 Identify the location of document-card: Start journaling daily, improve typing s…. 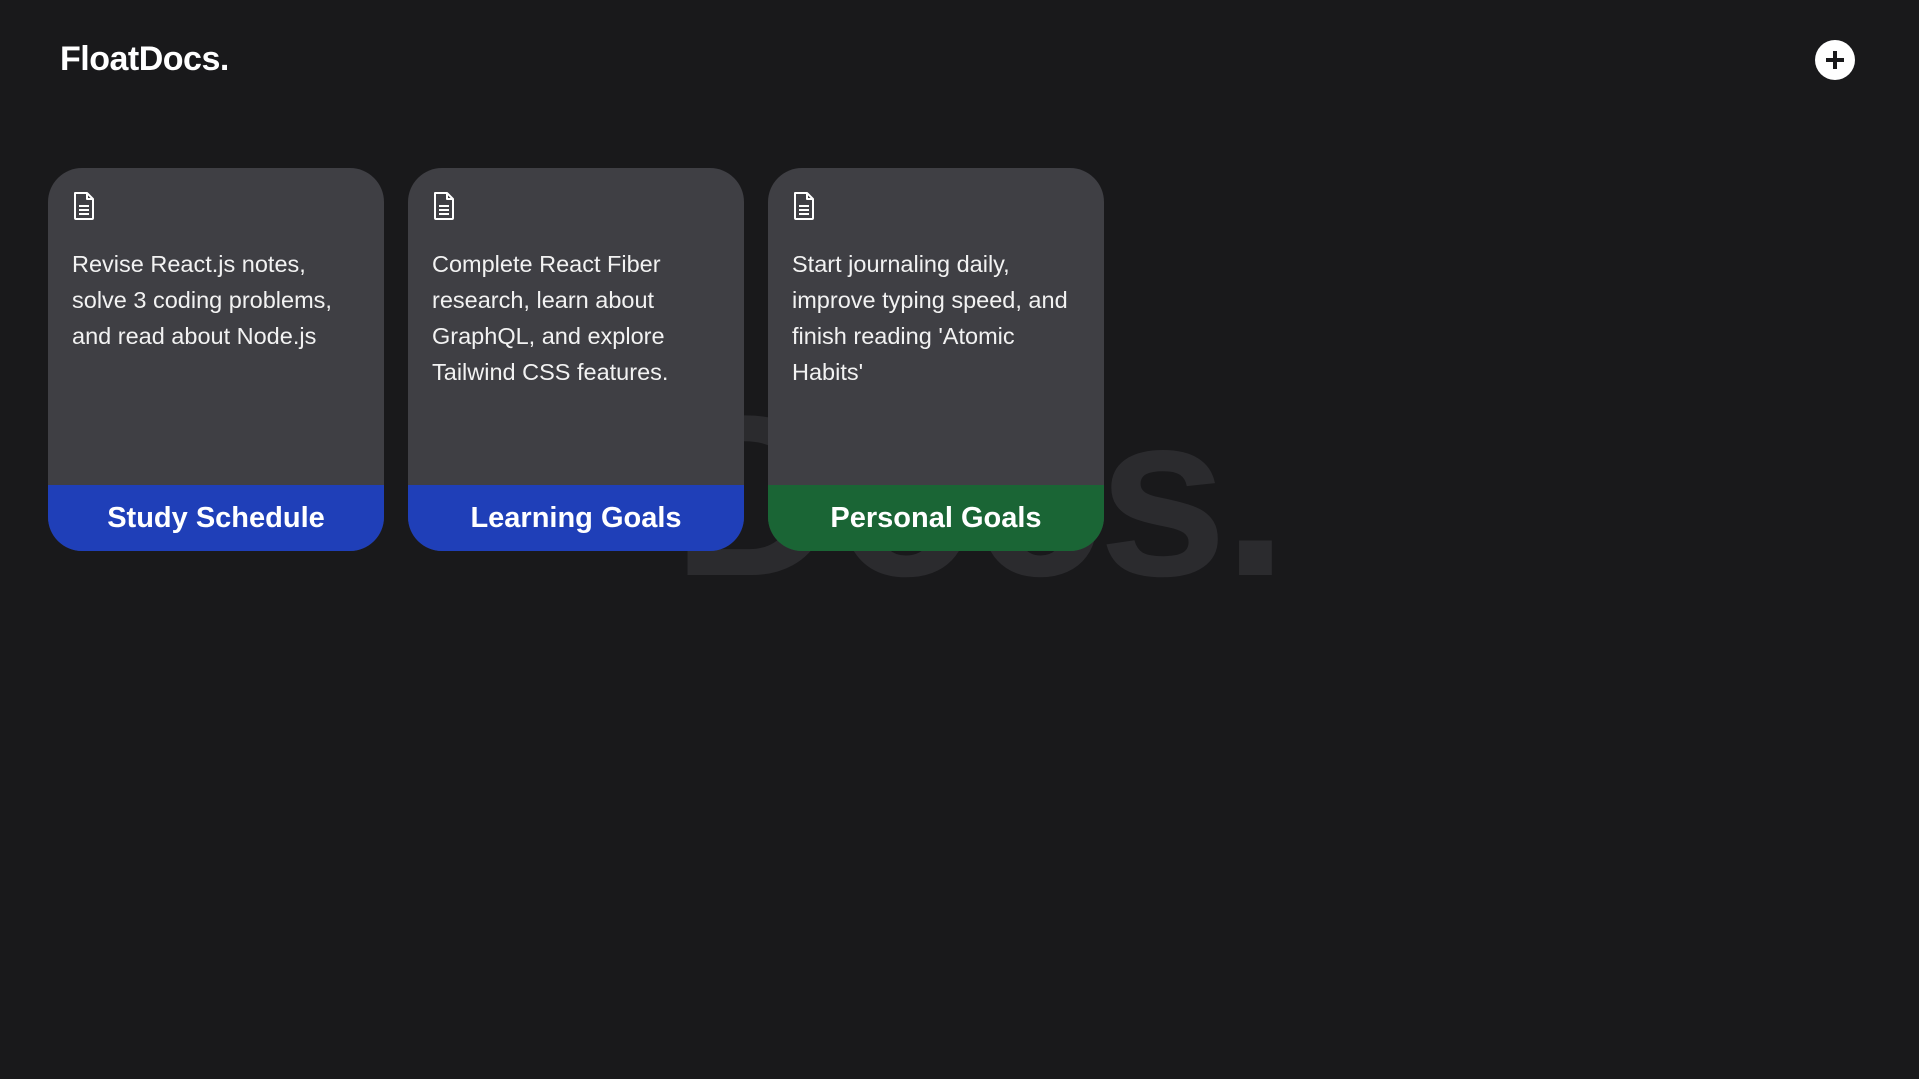
(936, 359).